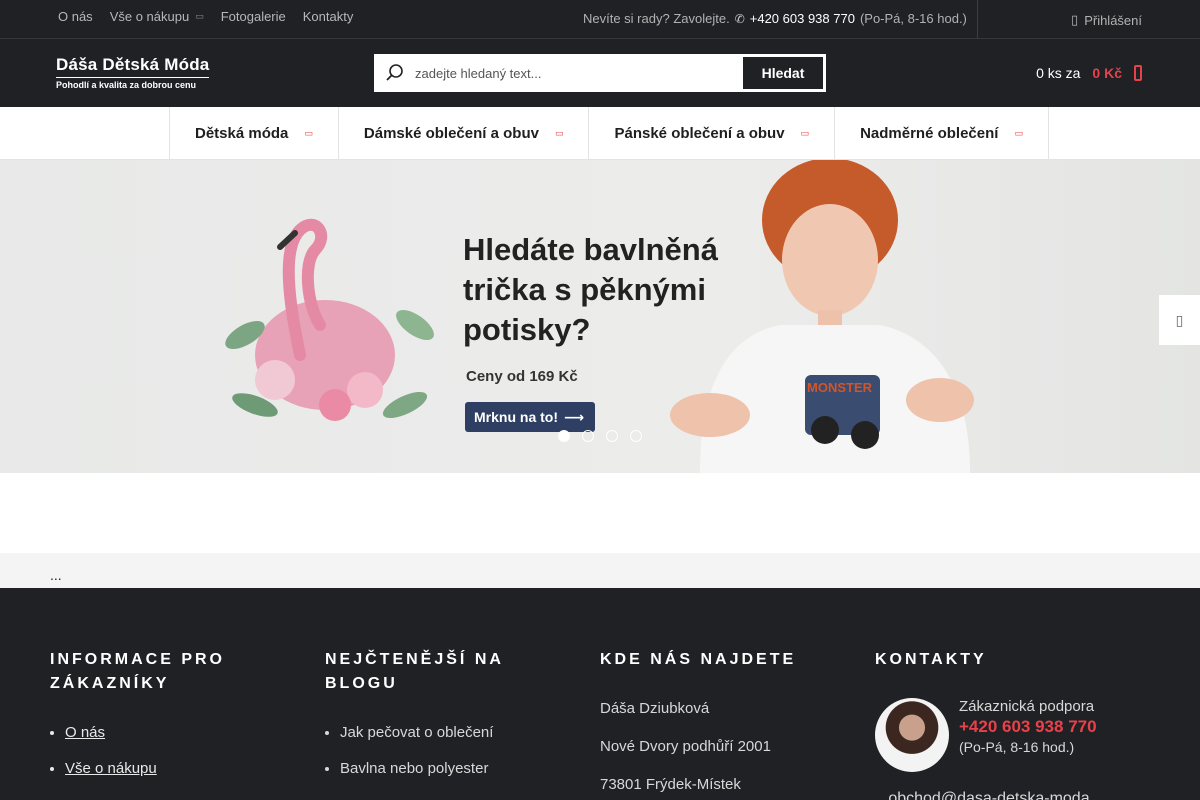  Describe the element at coordinates (442, 732) in the screenshot. I see `footer-blog-item: Jak pečovat o oblečení` at that location.